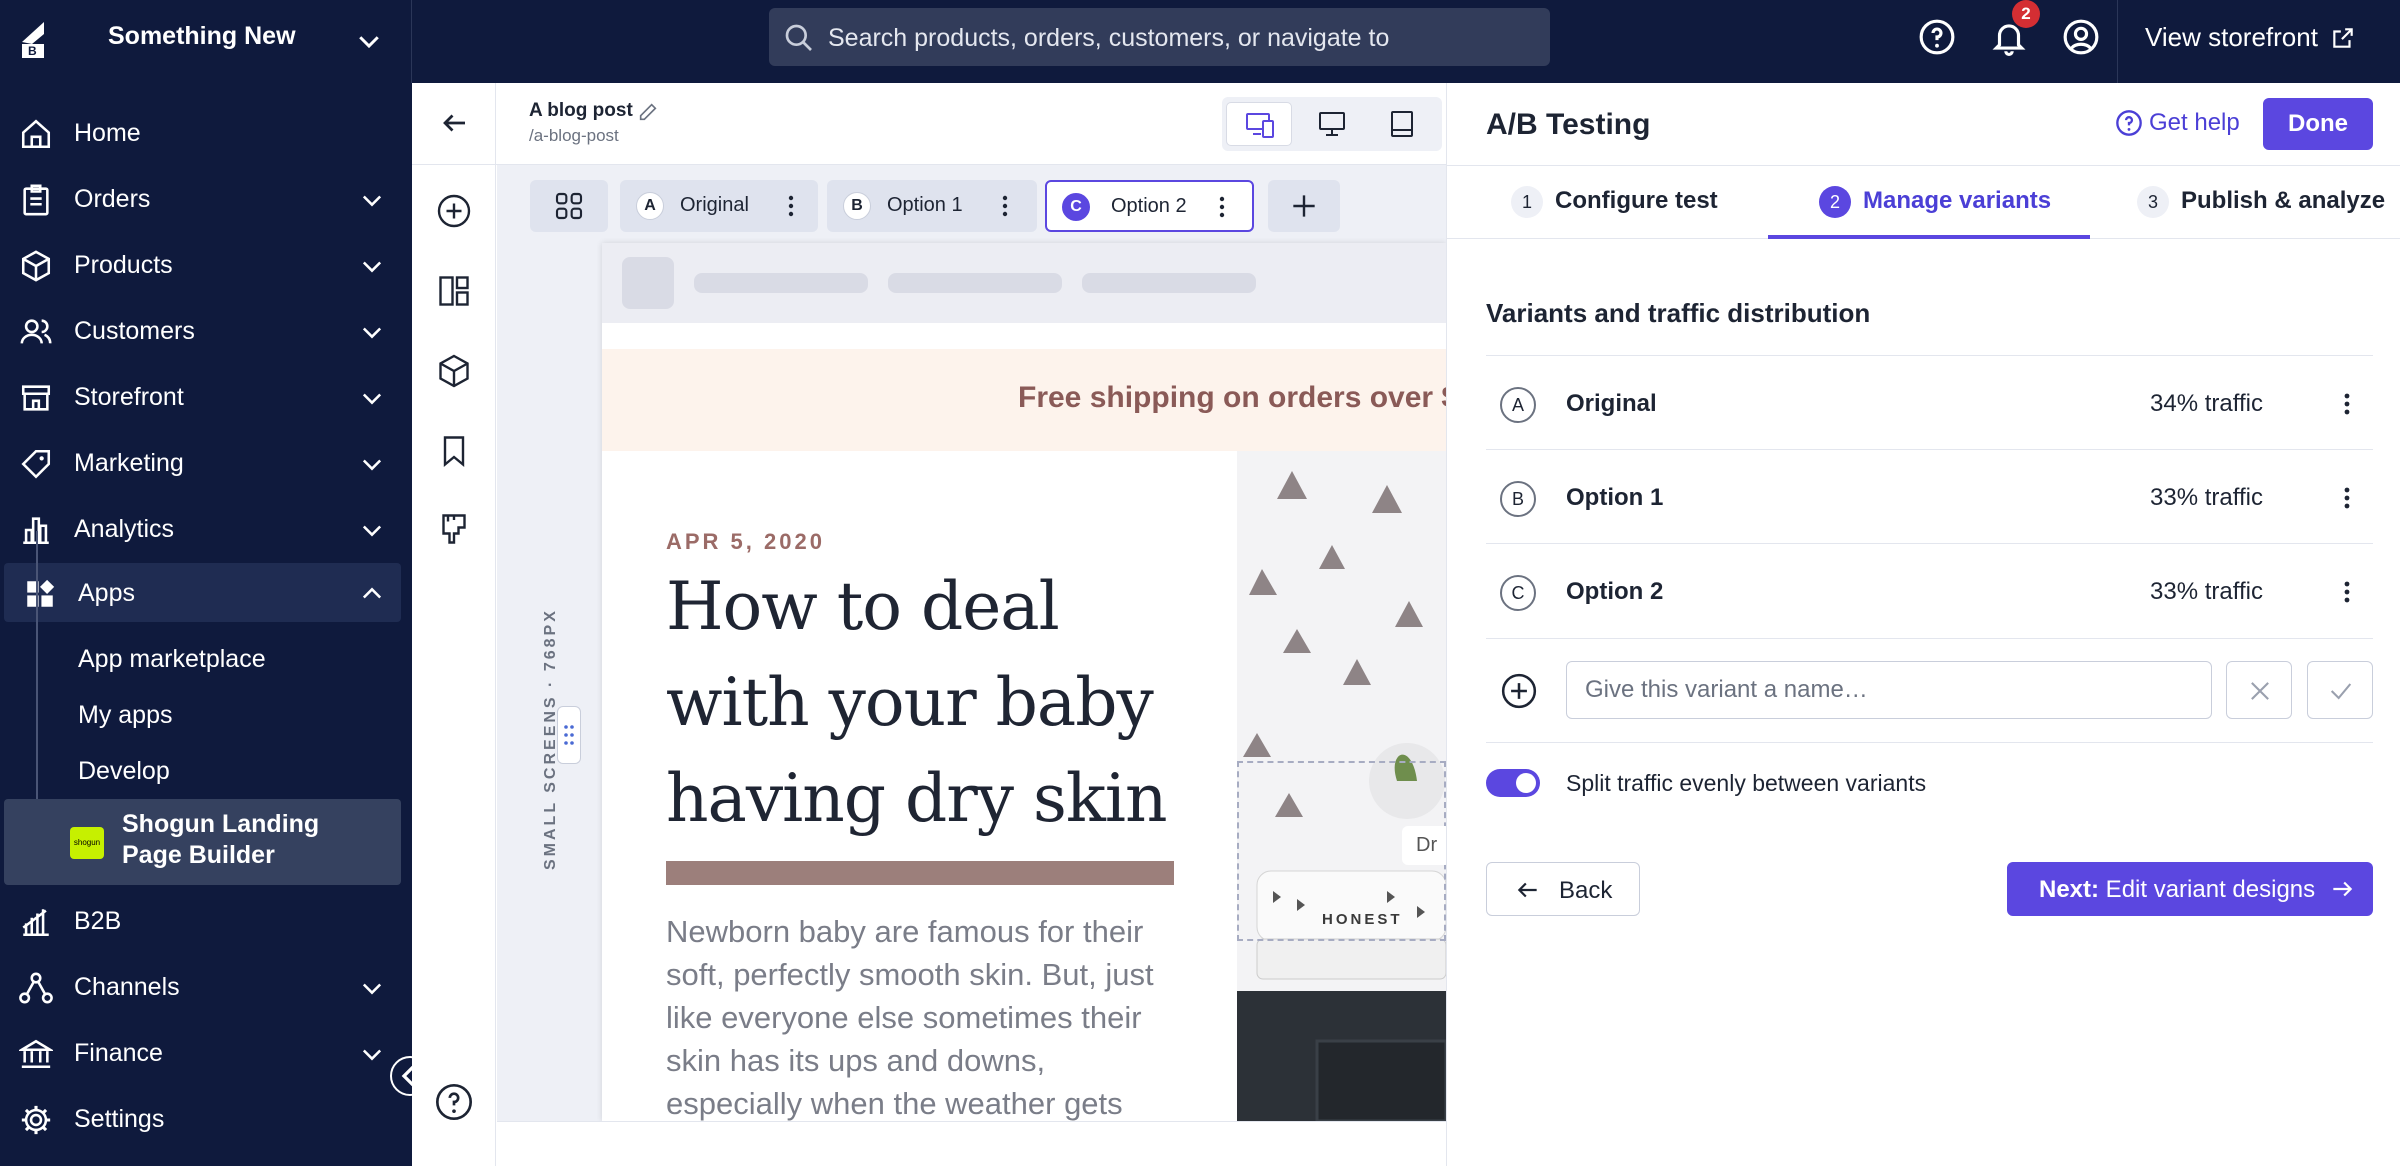 The image size is (2400, 1166). I want to click on sidebar-item-home: Home, so click(206, 133).